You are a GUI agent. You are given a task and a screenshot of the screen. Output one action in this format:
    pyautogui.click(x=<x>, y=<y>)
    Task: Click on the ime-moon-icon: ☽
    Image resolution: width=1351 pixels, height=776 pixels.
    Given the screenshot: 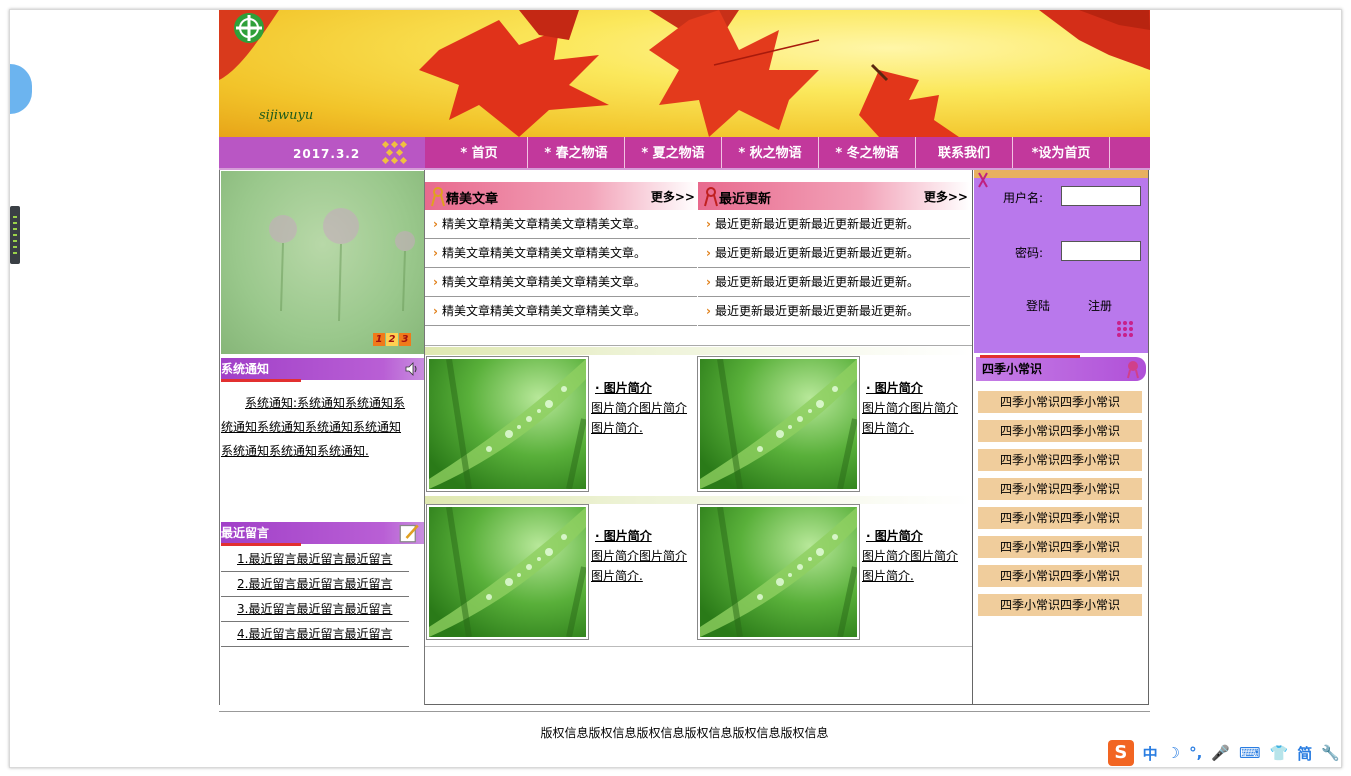 What is the action you would take?
    pyautogui.click(x=1173, y=753)
    